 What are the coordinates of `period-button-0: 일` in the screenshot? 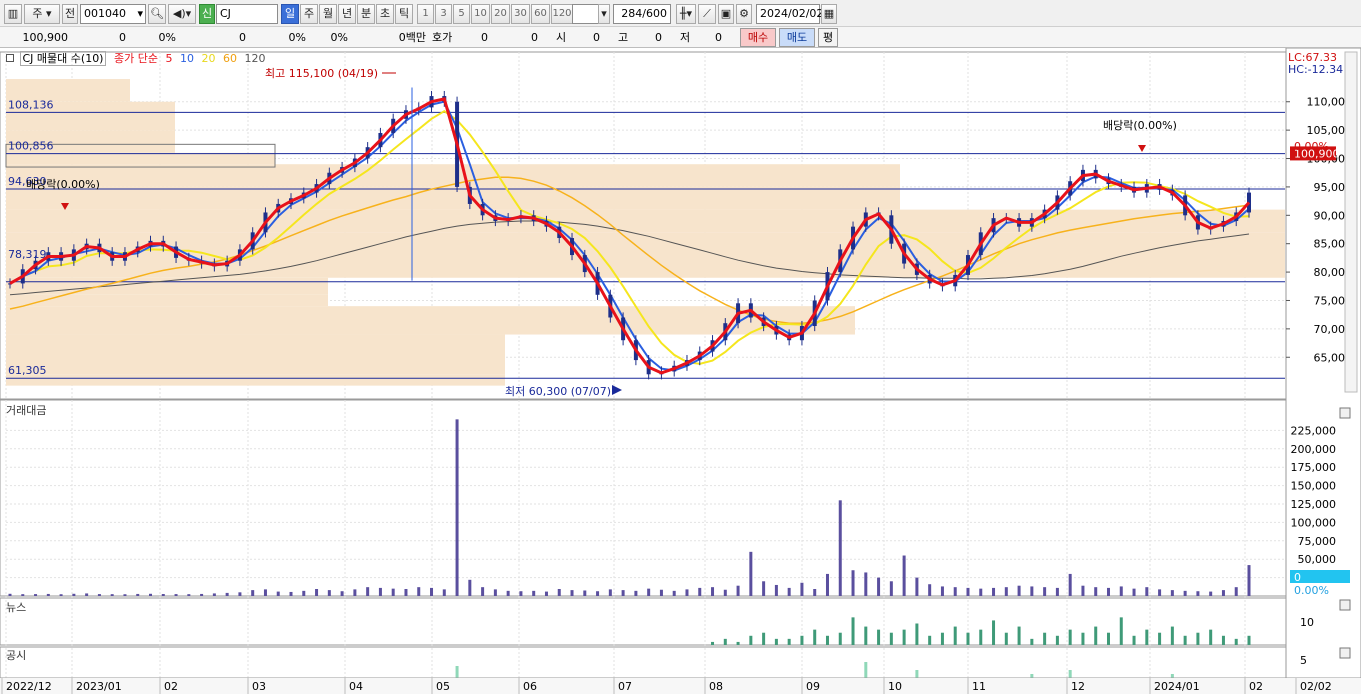 It's located at (290, 14).